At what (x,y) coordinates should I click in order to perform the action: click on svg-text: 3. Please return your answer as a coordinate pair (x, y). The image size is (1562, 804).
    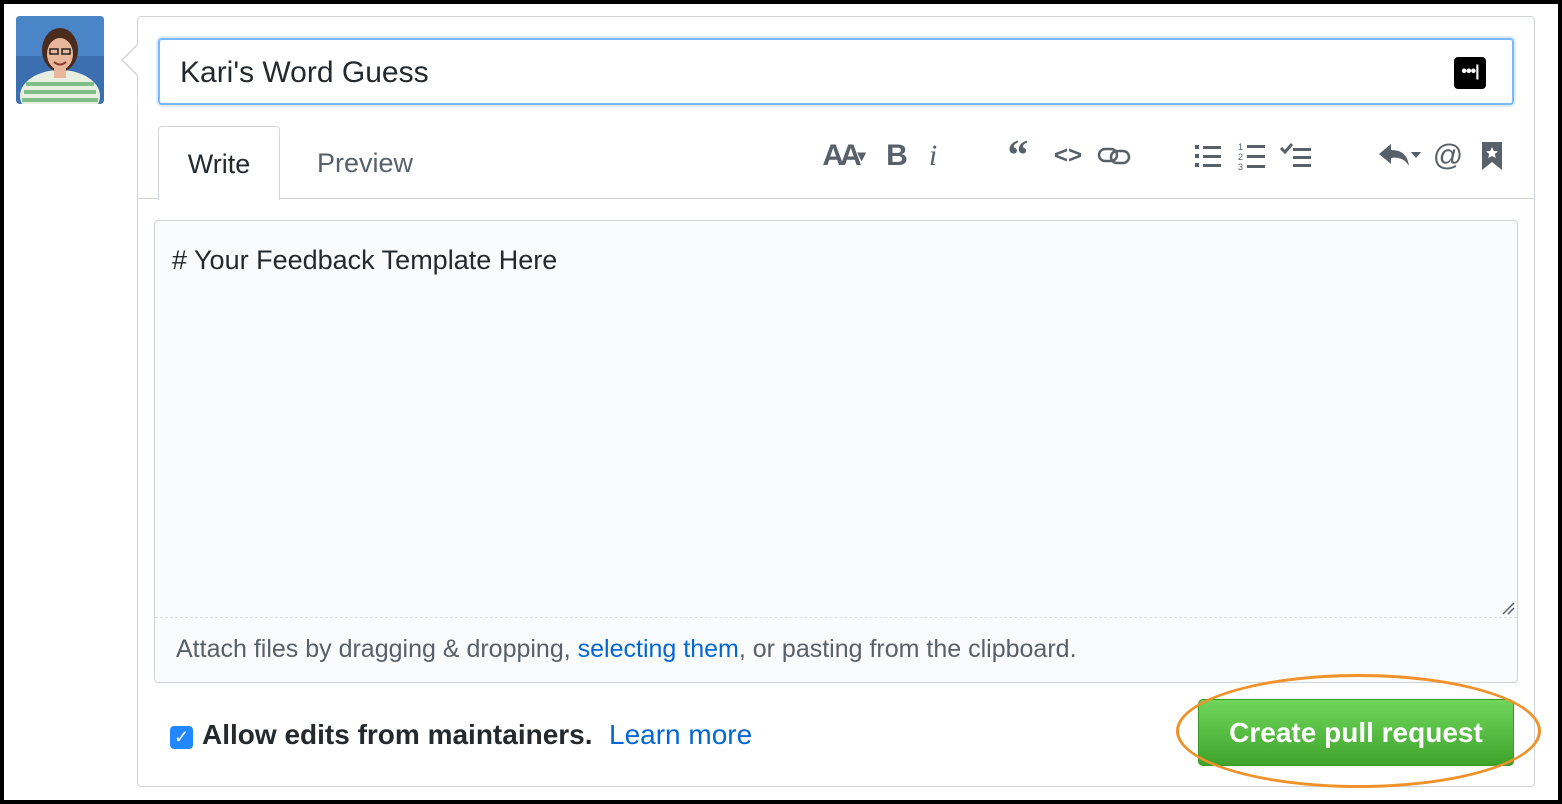
    Looking at the image, I should click on (1240, 166).